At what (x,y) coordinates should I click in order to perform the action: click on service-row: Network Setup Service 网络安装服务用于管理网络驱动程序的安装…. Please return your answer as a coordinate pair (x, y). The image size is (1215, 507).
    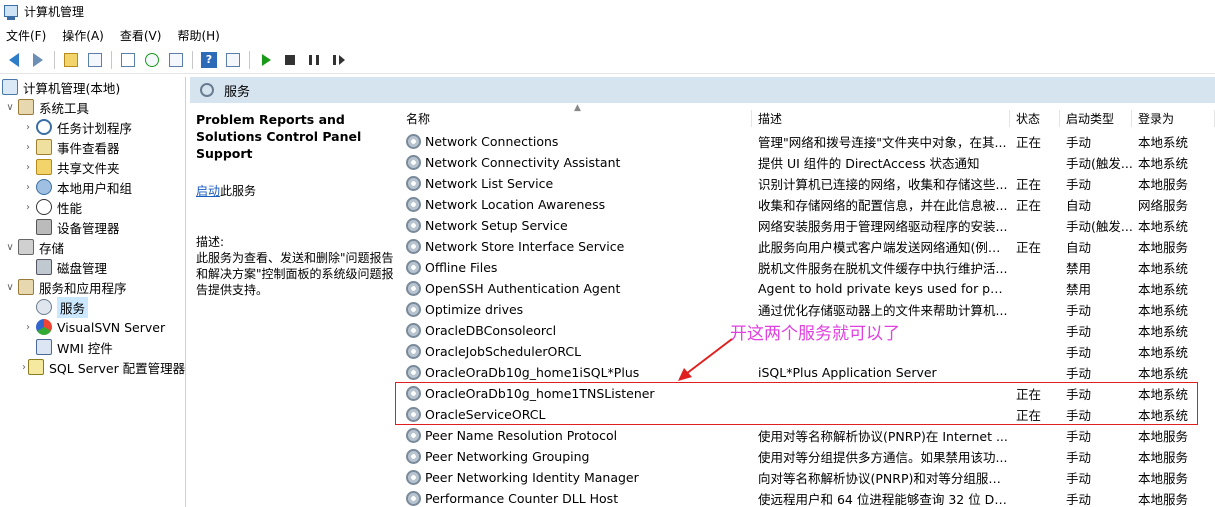
    Looking at the image, I should click on (808, 225).